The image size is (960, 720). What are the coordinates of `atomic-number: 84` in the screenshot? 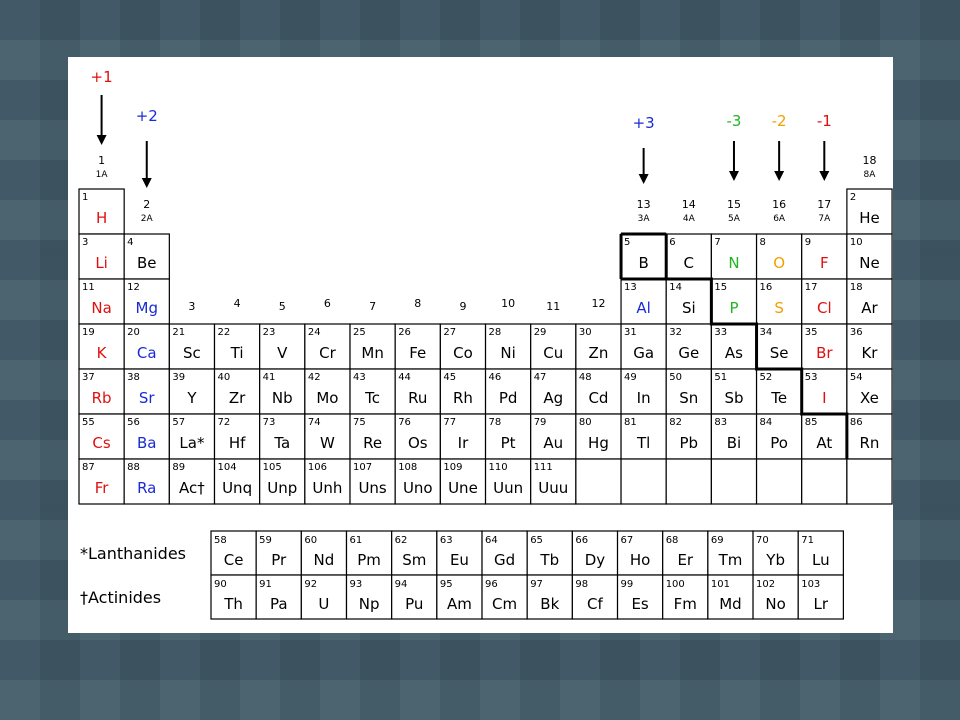 It's located at (766, 422).